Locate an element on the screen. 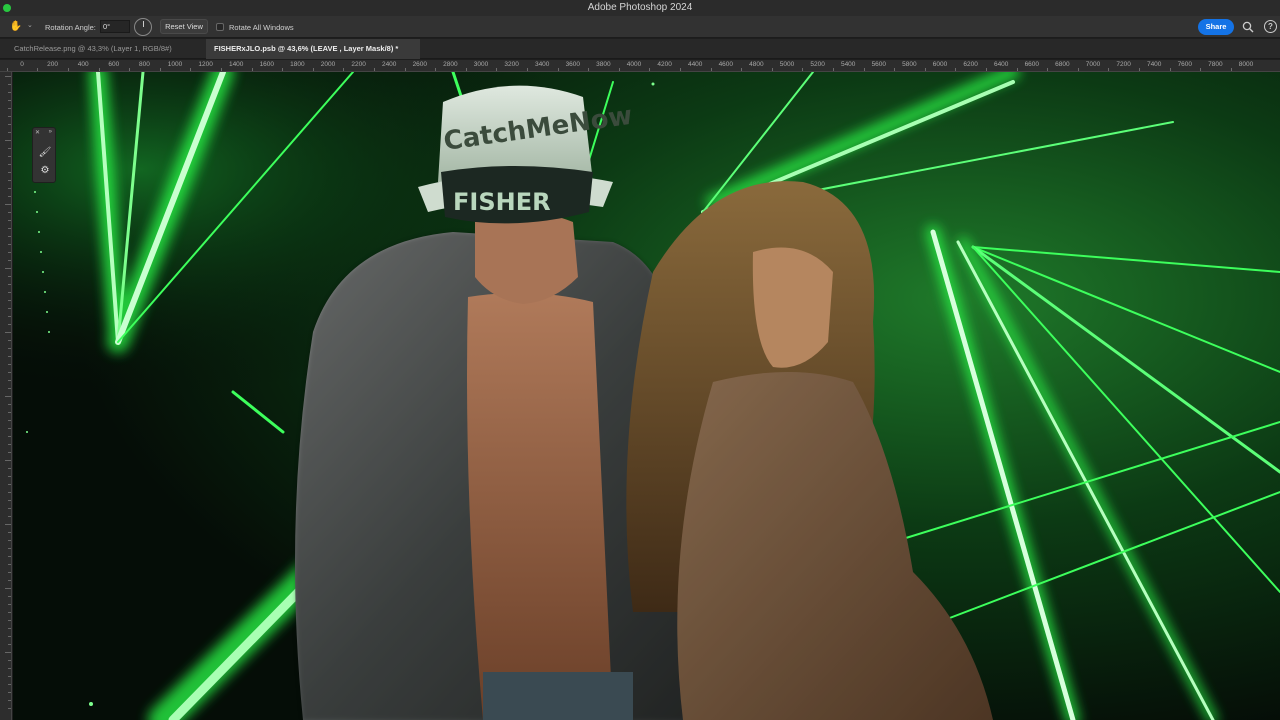 The height and width of the screenshot is (720, 1280). ruler-tick-label: 3200 is located at coordinates (511, 64).